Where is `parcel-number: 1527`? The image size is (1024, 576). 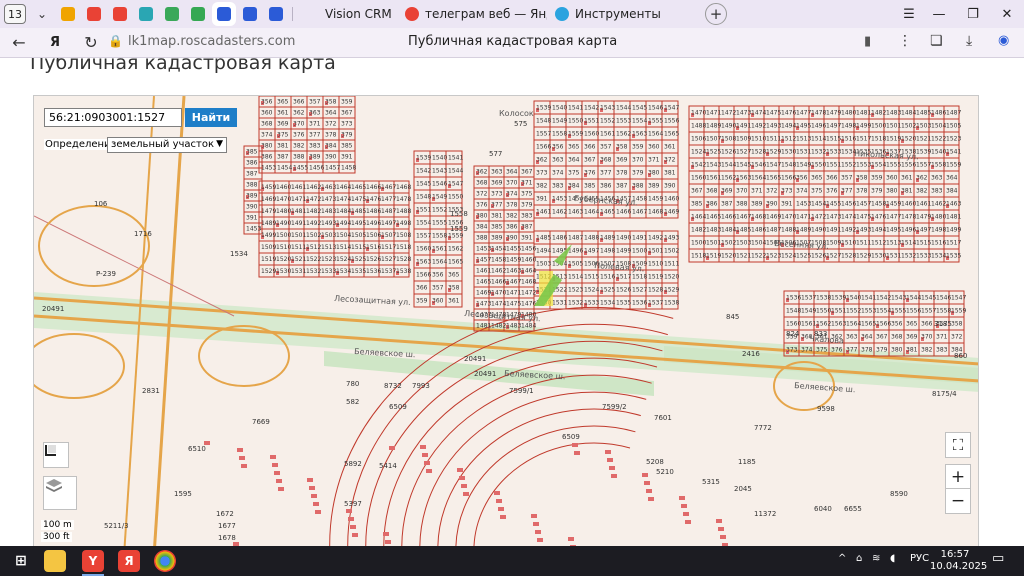 parcel-number: 1527 is located at coordinates (639, 290).